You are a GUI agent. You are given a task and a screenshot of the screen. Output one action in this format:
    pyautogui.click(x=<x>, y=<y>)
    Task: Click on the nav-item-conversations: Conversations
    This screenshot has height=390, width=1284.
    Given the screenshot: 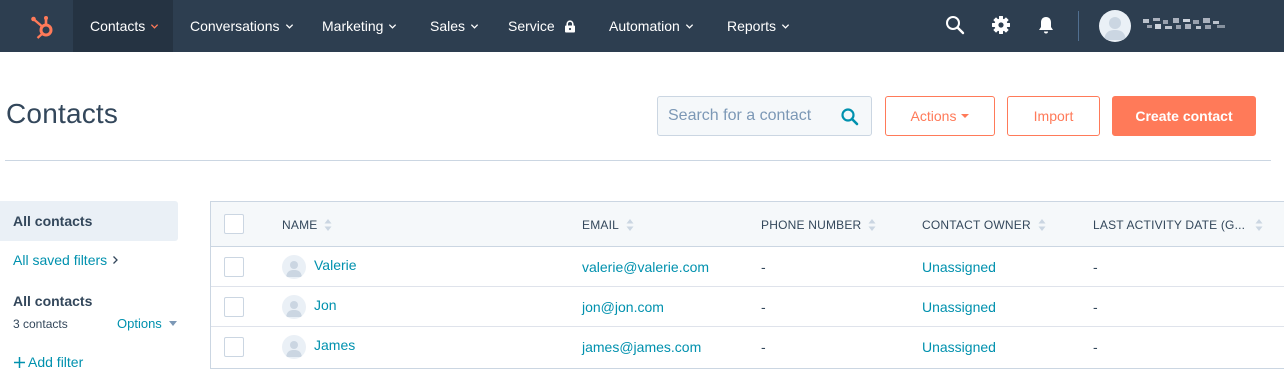 What is the action you would take?
    pyautogui.click(x=242, y=26)
    